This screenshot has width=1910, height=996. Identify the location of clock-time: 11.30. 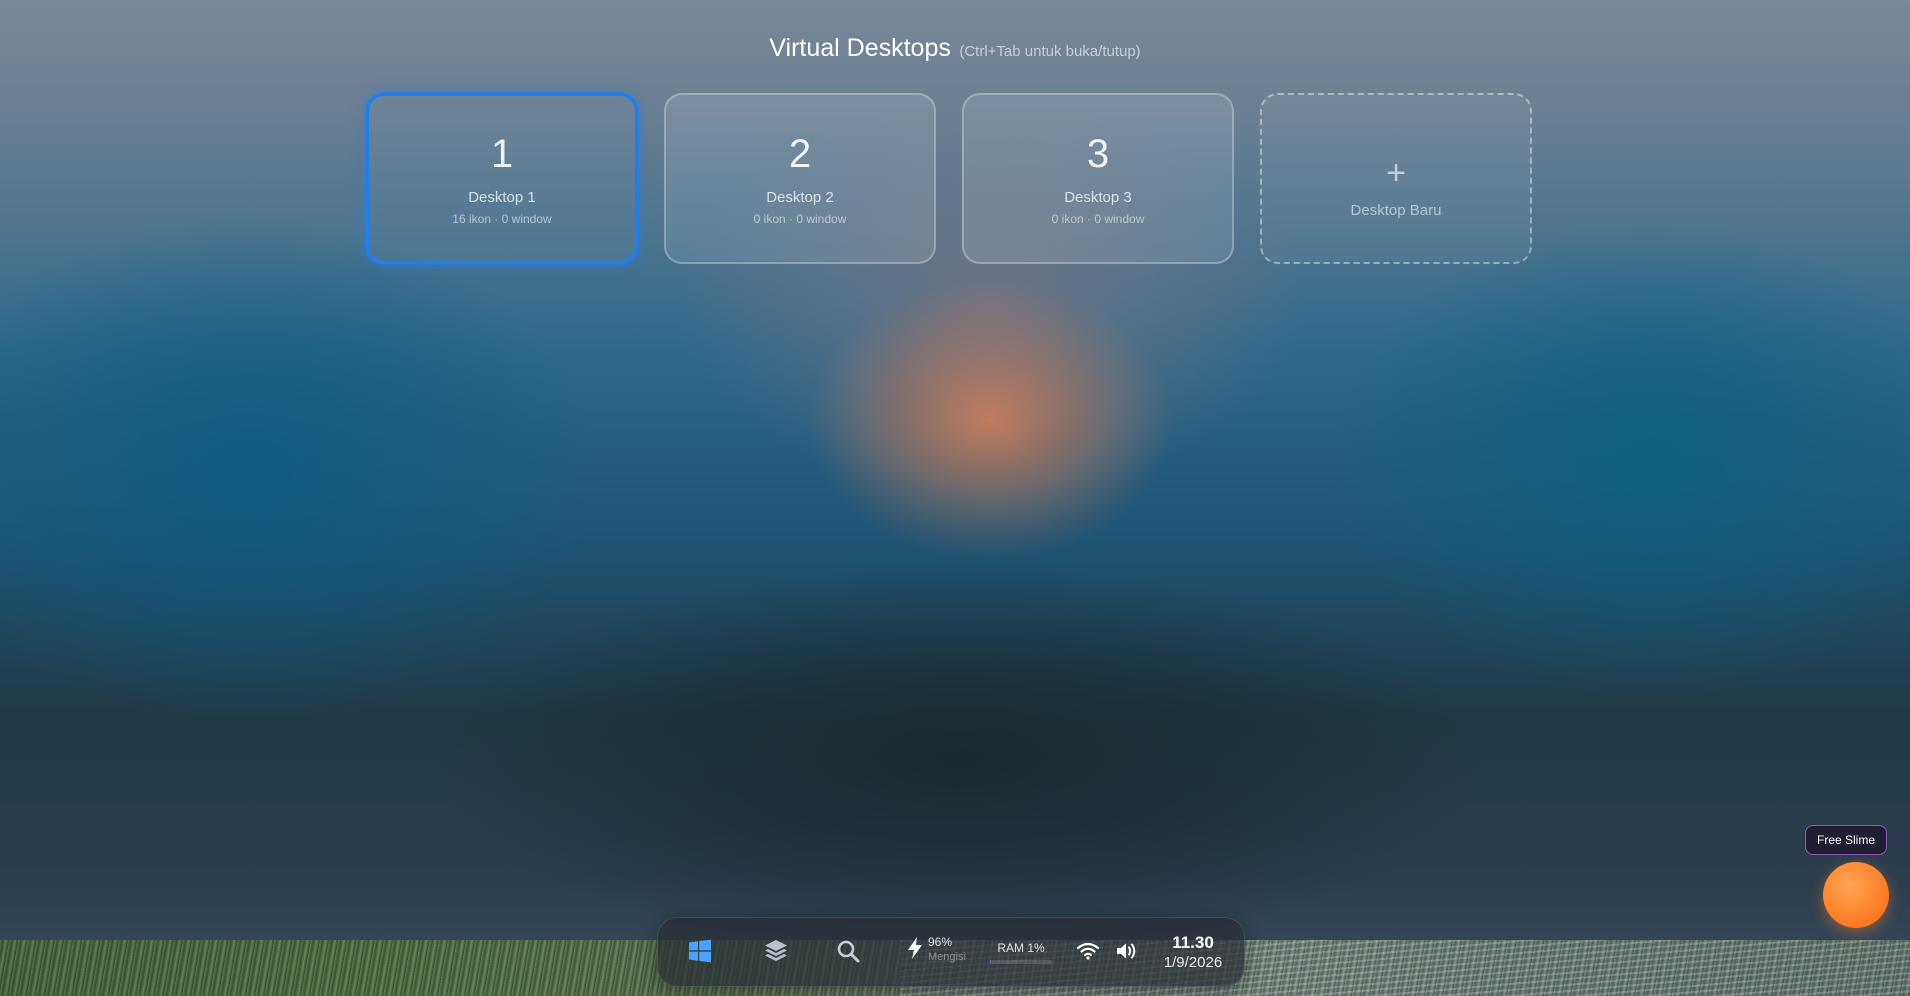
(1193, 942).